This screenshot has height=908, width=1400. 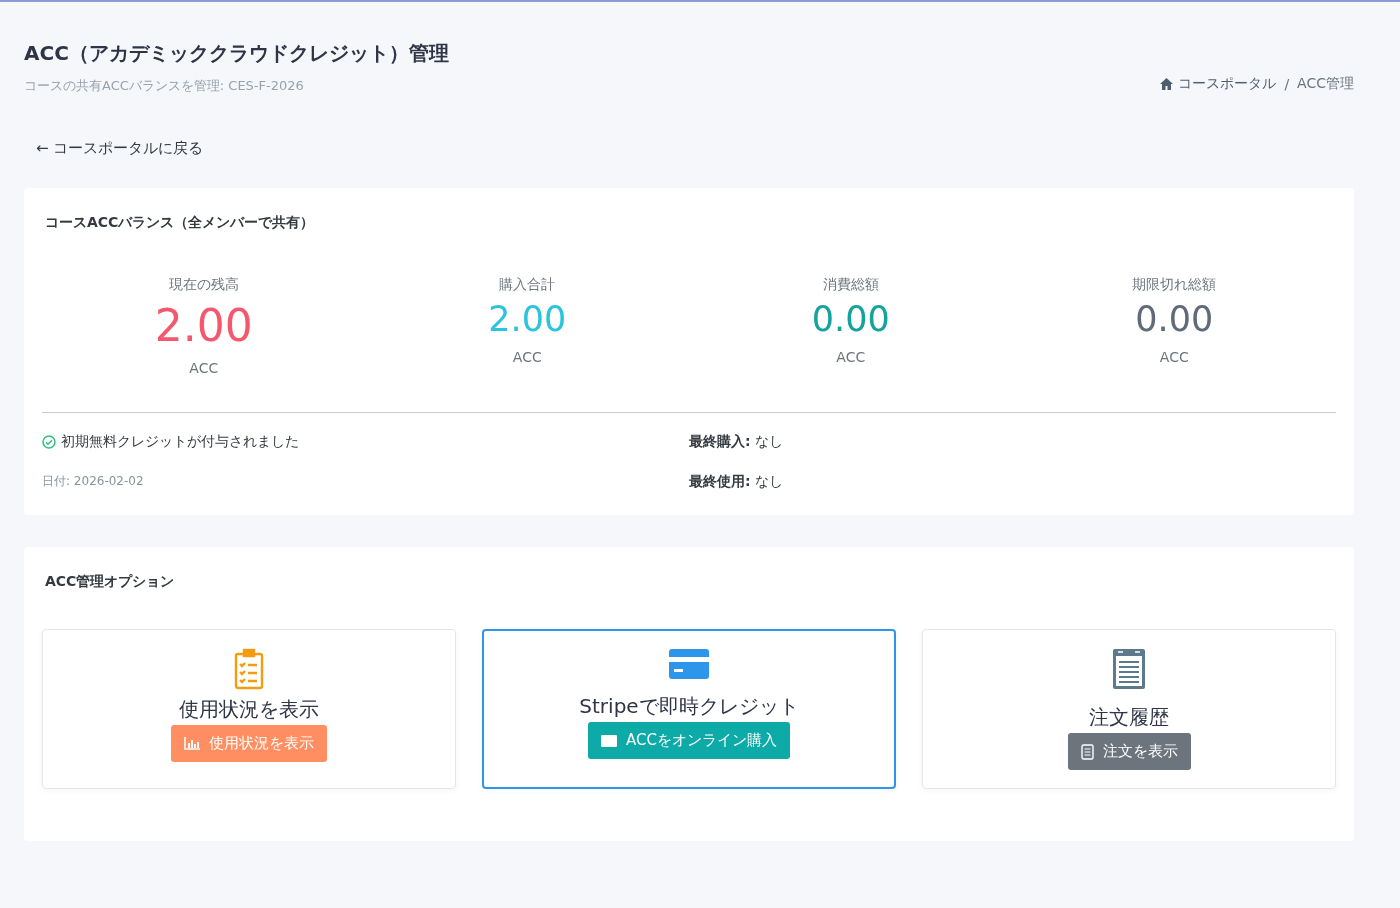 I want to click on option-title: 使用状況を表示, so click(x=249, y=710).